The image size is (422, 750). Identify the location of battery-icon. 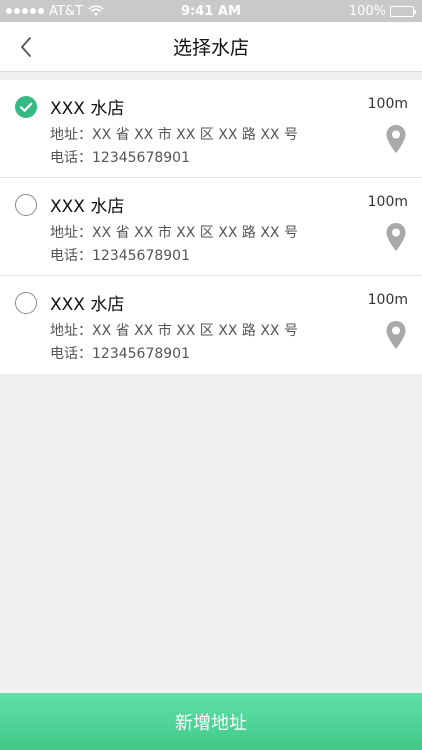
(403, 11).